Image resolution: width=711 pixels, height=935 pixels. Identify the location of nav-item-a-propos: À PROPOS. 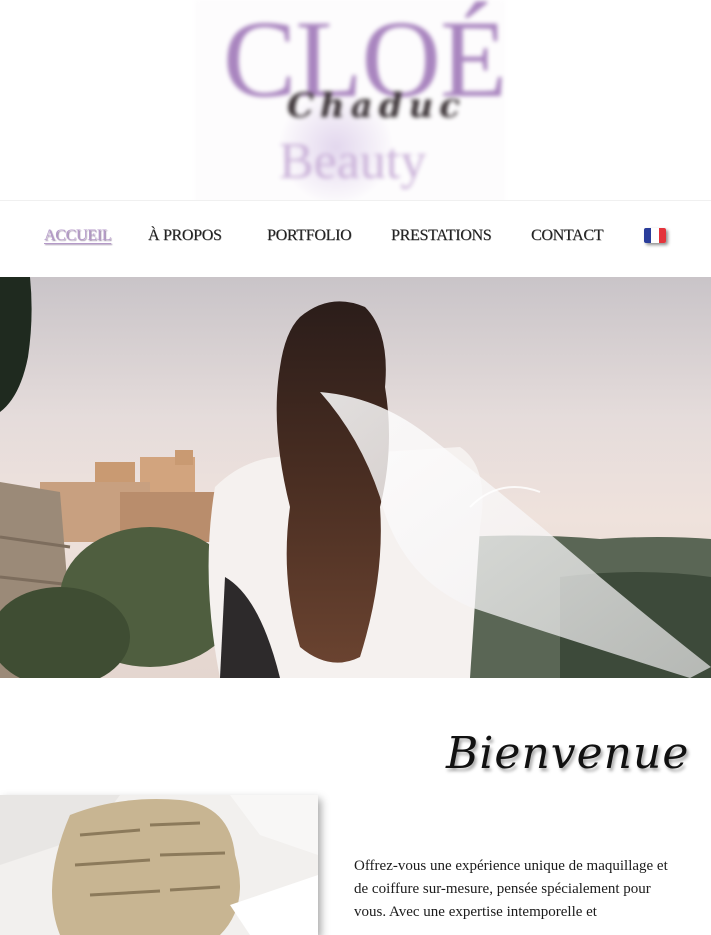
(185, 236).